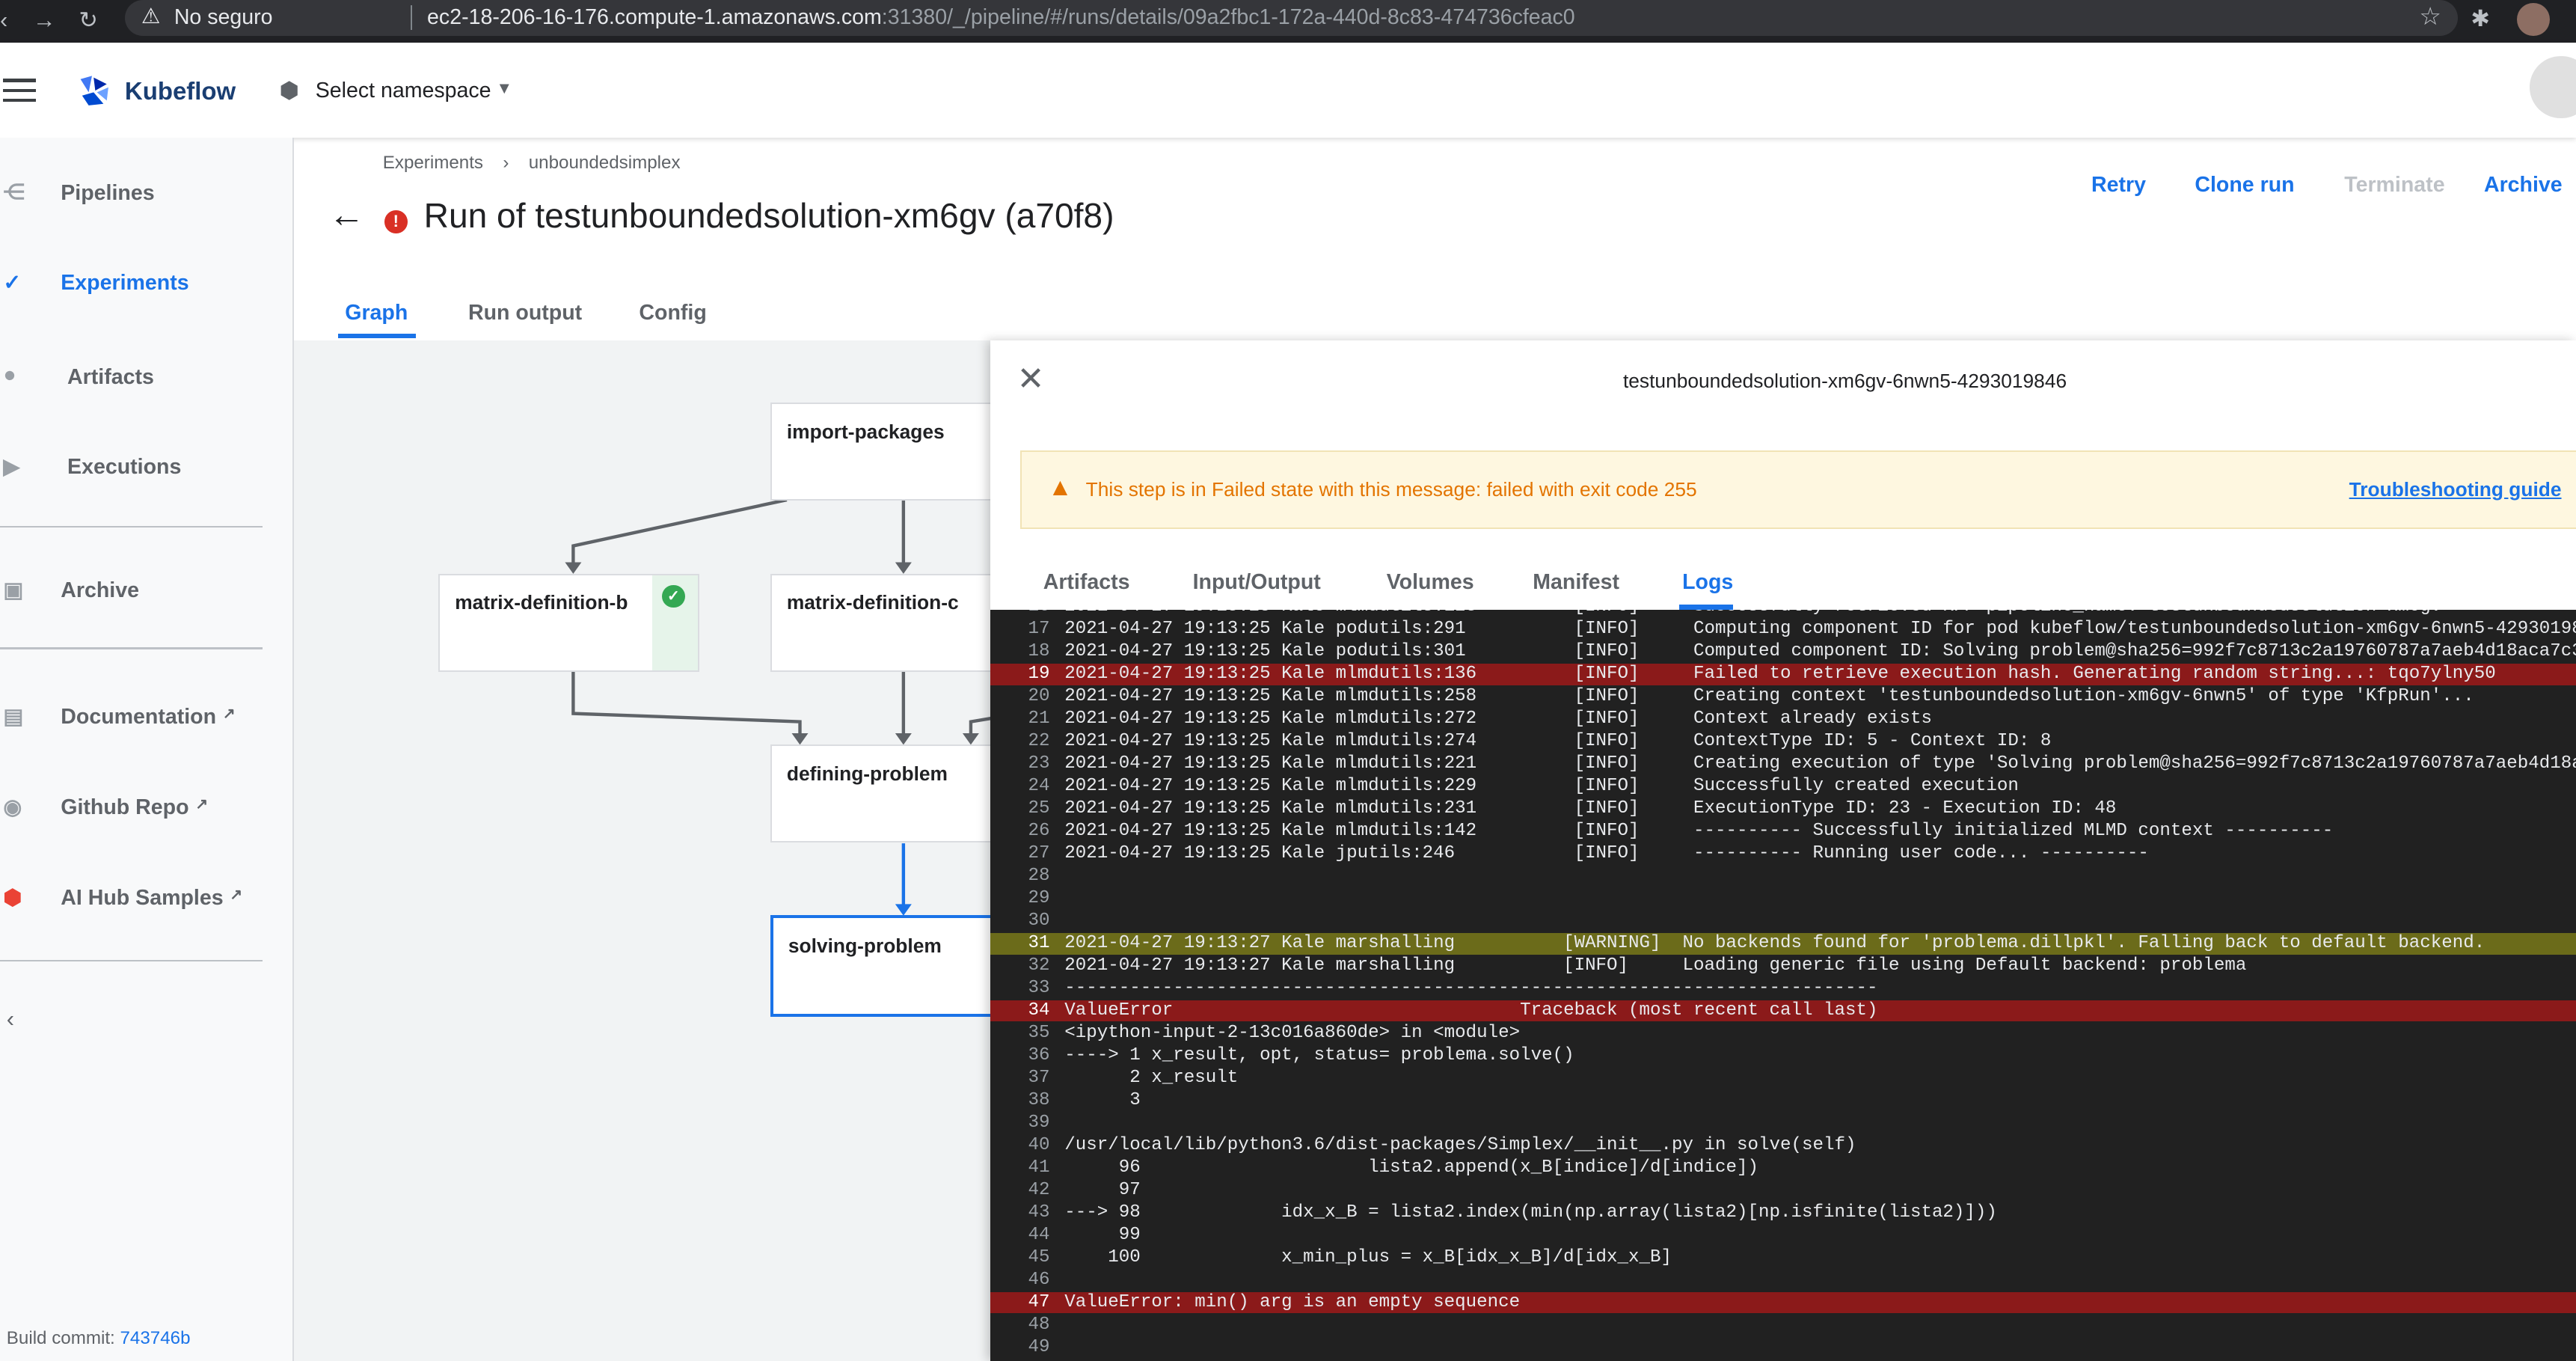 This screenshot has height=1361, width=2576. I want to click on experiments-check-icon: ✓, so click(12, 283).